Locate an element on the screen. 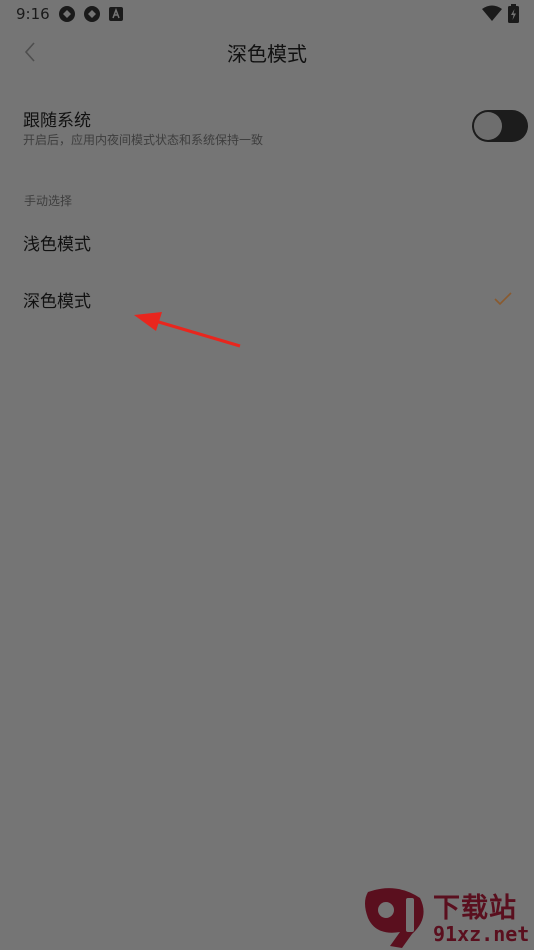 Image resolution: width=534 pixels, height=950 pixels. status-time: 9:16 is located at coordinates (33, 14).